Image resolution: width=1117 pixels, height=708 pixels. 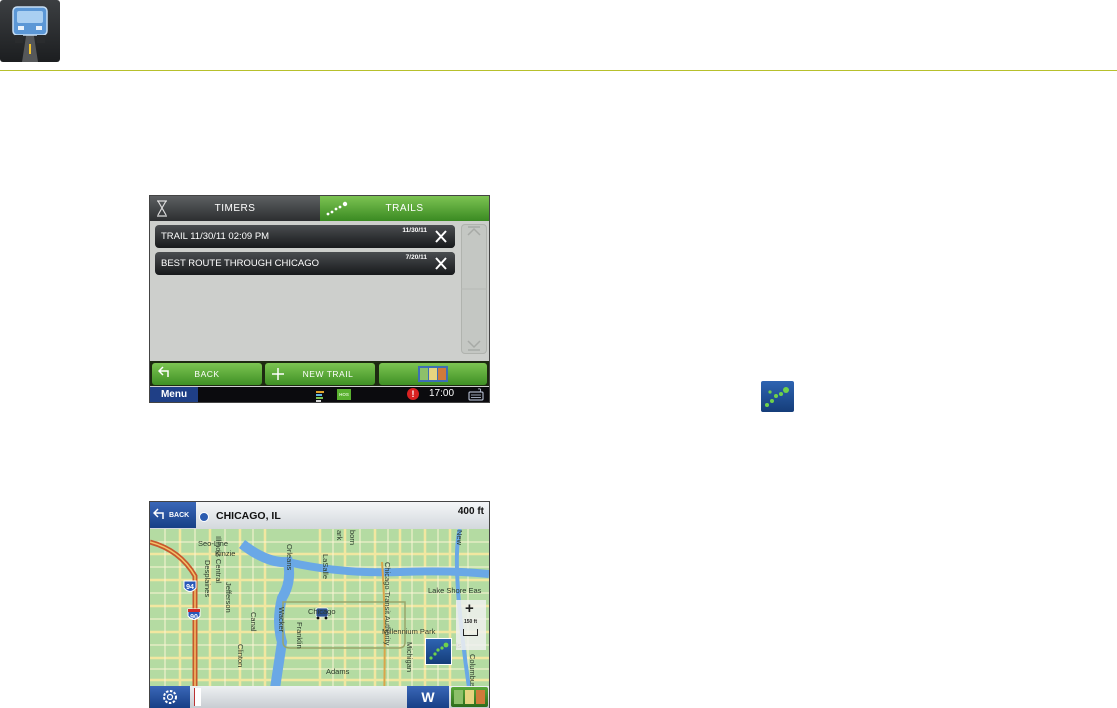 What do you see at coordinates (328, 374) in the screenshot?
I see `new-trail-label: NEW TRAIL` at bounding box center [328, 374].